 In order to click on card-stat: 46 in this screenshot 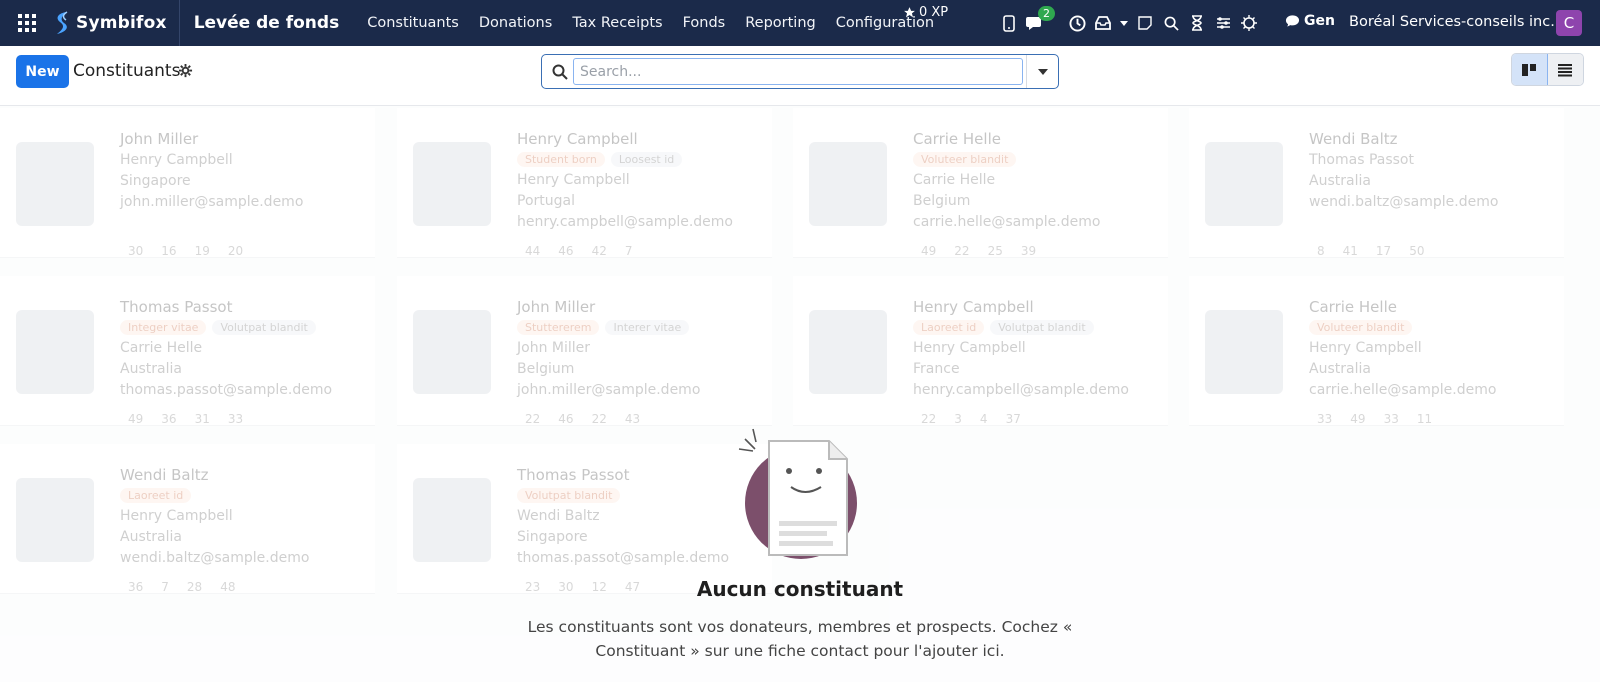, I will do `click(566, 419)`.